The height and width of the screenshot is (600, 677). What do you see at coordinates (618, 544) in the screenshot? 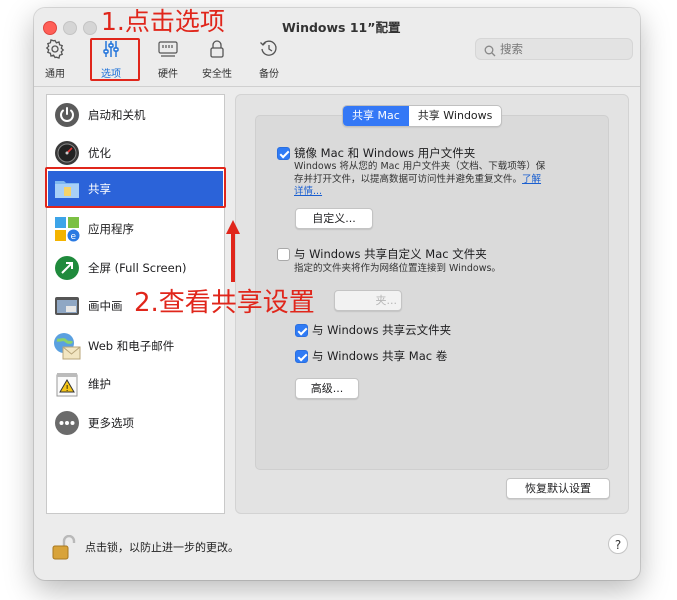
I see `help-button: ?` at bounding box center [618, 544].